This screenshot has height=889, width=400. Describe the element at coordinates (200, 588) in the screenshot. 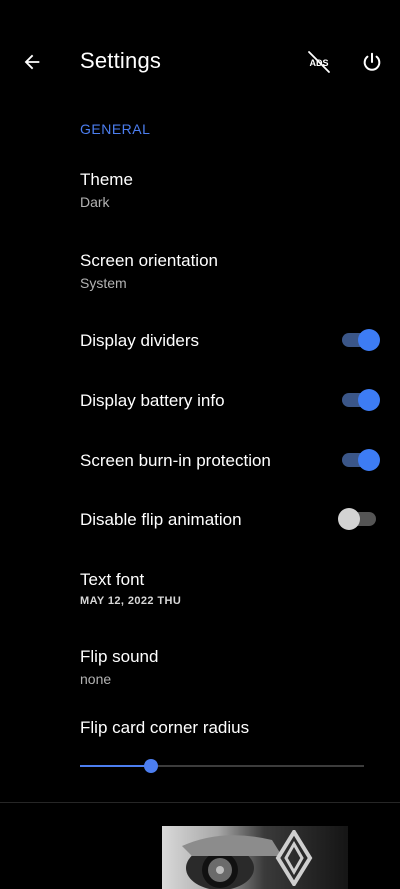

I see `setting-text-font: Text font MAY 12, 2022 THU` at that location.